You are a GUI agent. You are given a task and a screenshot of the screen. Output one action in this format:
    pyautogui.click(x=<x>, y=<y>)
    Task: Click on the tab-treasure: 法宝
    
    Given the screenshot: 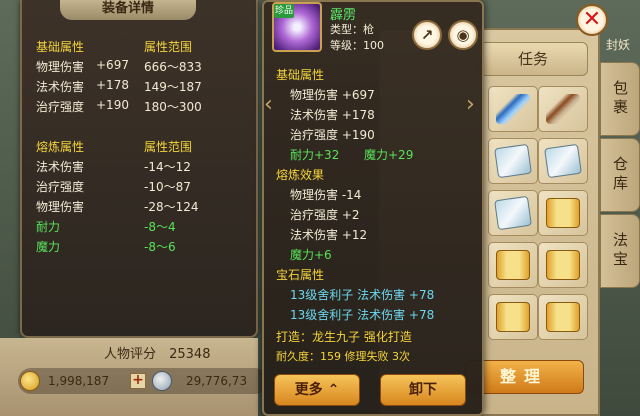 What is the action you would take?
    pyautogui.click(x=620, y=251)
    